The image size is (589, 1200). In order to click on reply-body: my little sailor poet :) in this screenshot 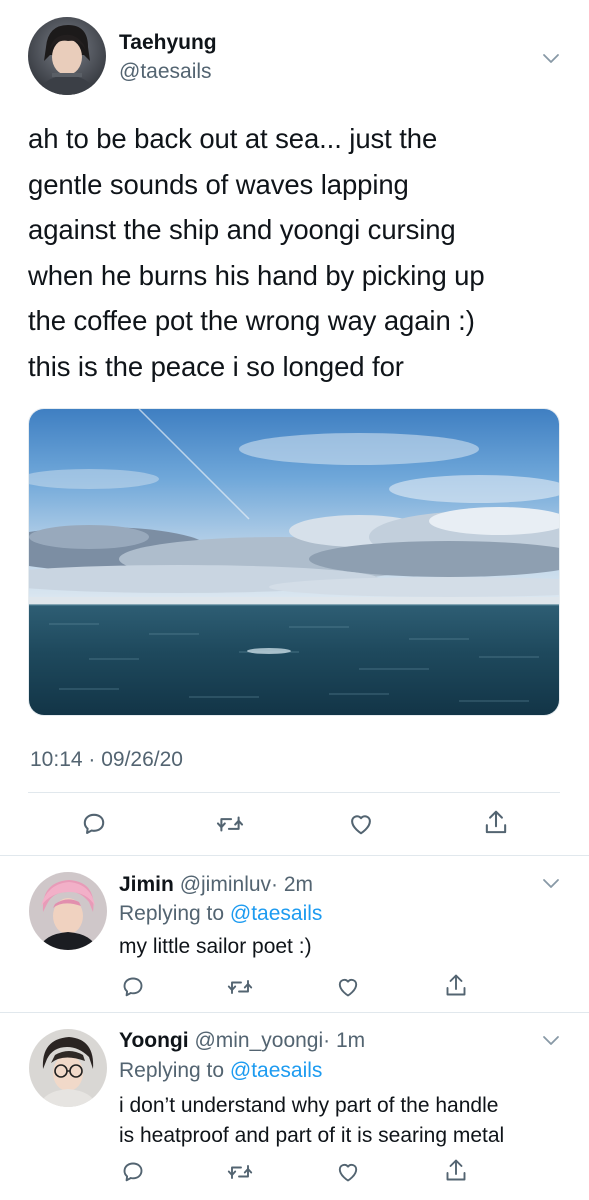, I will do `click(215, 947)`.